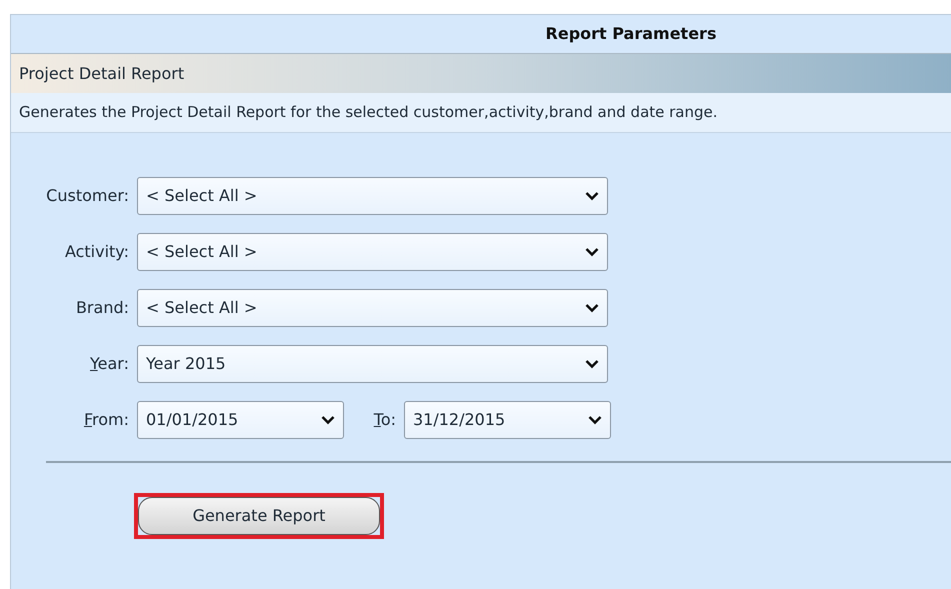  I want to click on generate-report-button: Generate Report, so click(259, 516).